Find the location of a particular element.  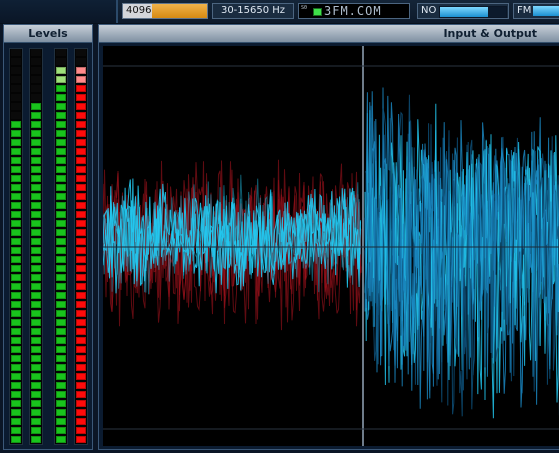

fm-meter: FM is located at coordinates (536, 11).